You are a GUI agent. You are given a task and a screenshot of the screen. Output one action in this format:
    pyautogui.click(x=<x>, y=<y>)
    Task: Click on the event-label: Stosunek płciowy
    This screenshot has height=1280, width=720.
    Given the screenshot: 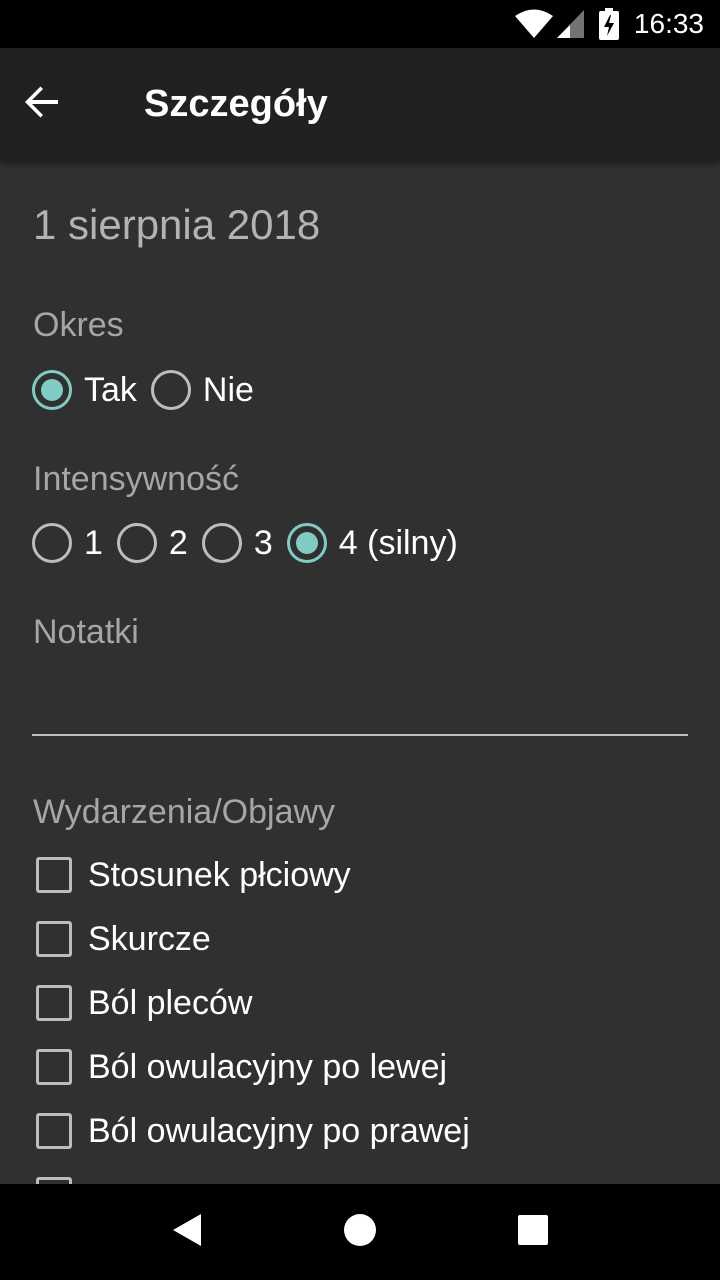 What is the action you would take?
    pyautogui.click(x=219, y=875)
    